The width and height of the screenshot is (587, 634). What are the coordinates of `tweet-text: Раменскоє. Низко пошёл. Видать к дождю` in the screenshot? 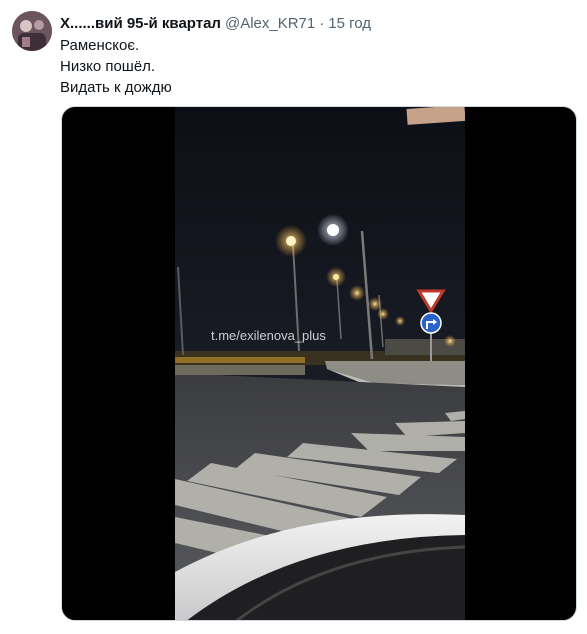 It's located at (116, 66).